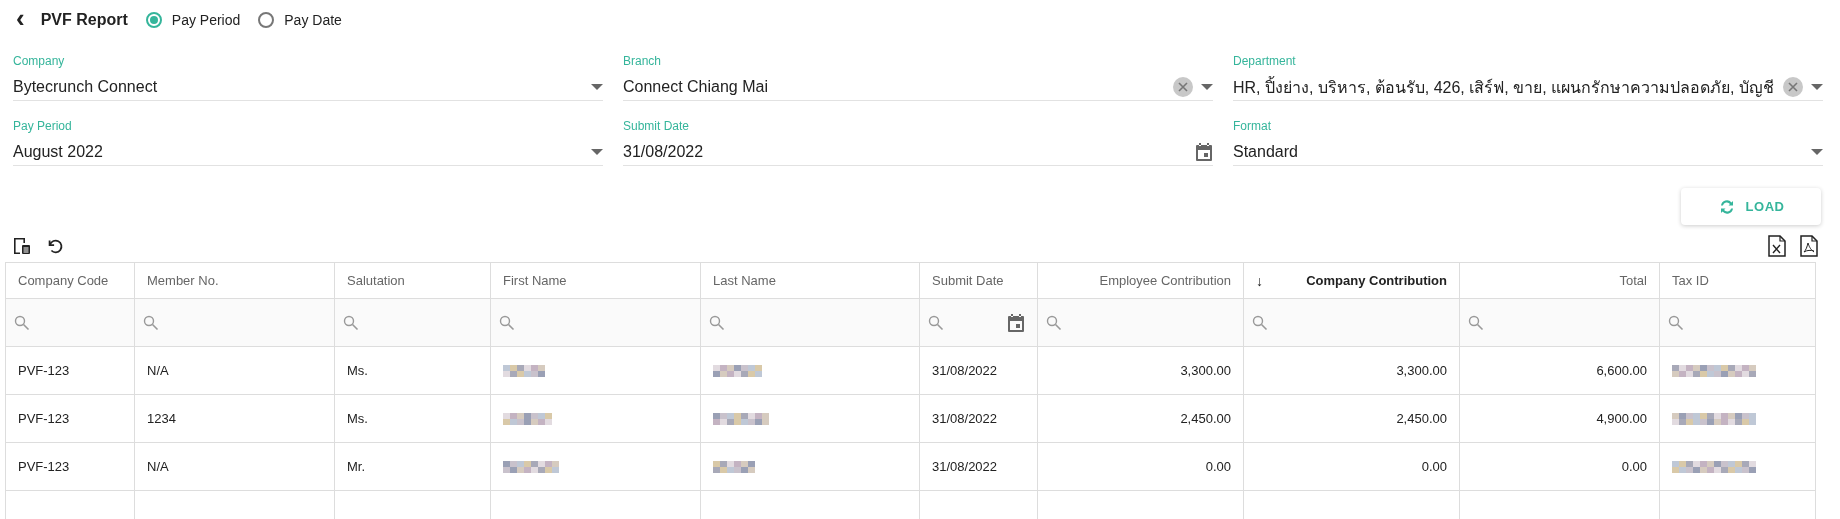  I want to click on field-label: Pay Period, so click(43, 126).